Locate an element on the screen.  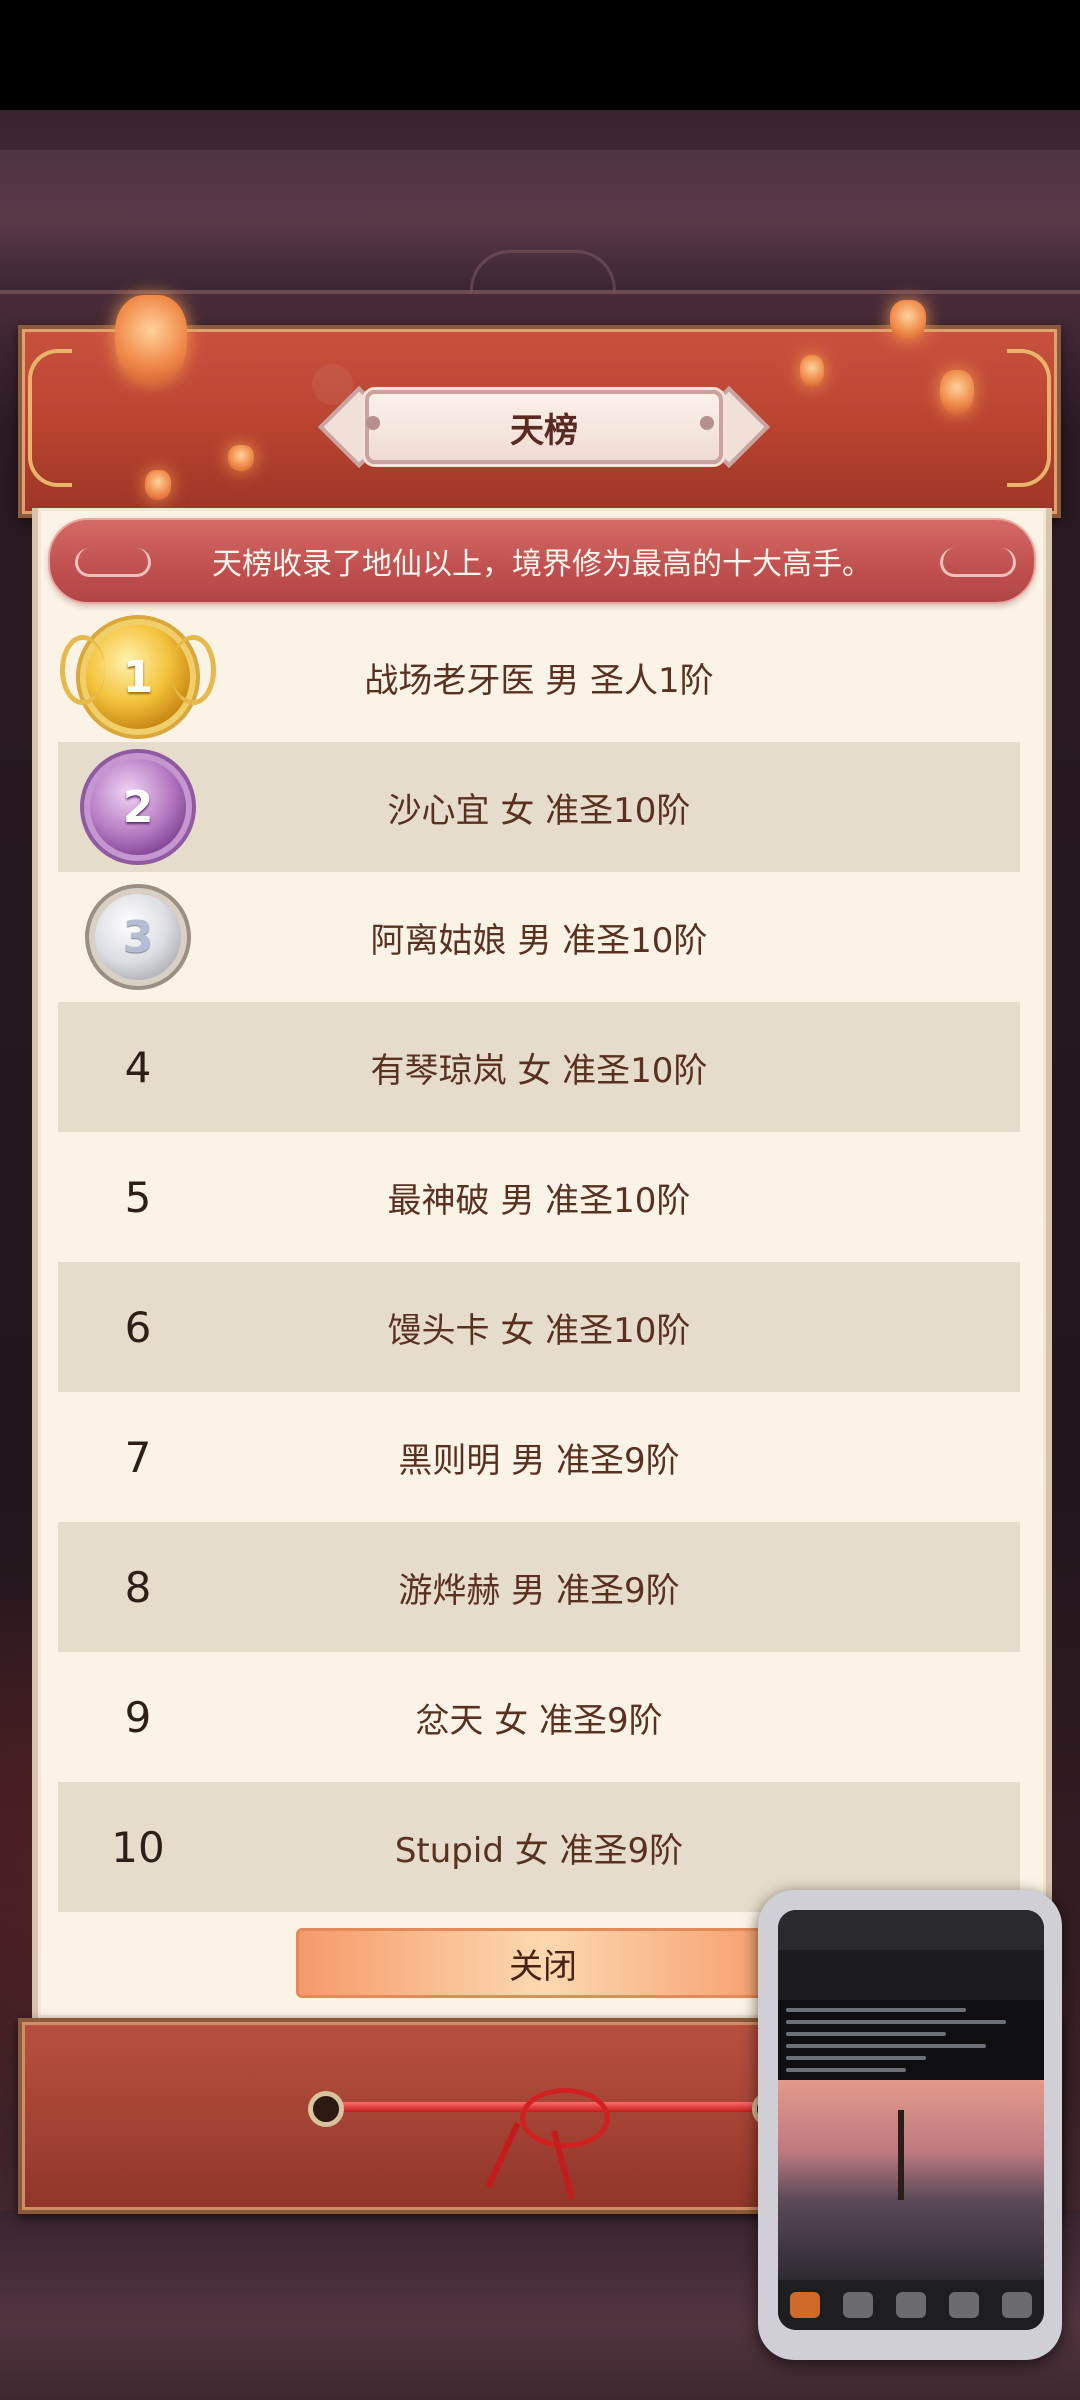
player-entry: 忿天 女 准圣9阶 is located at coordinates (539, 1720).